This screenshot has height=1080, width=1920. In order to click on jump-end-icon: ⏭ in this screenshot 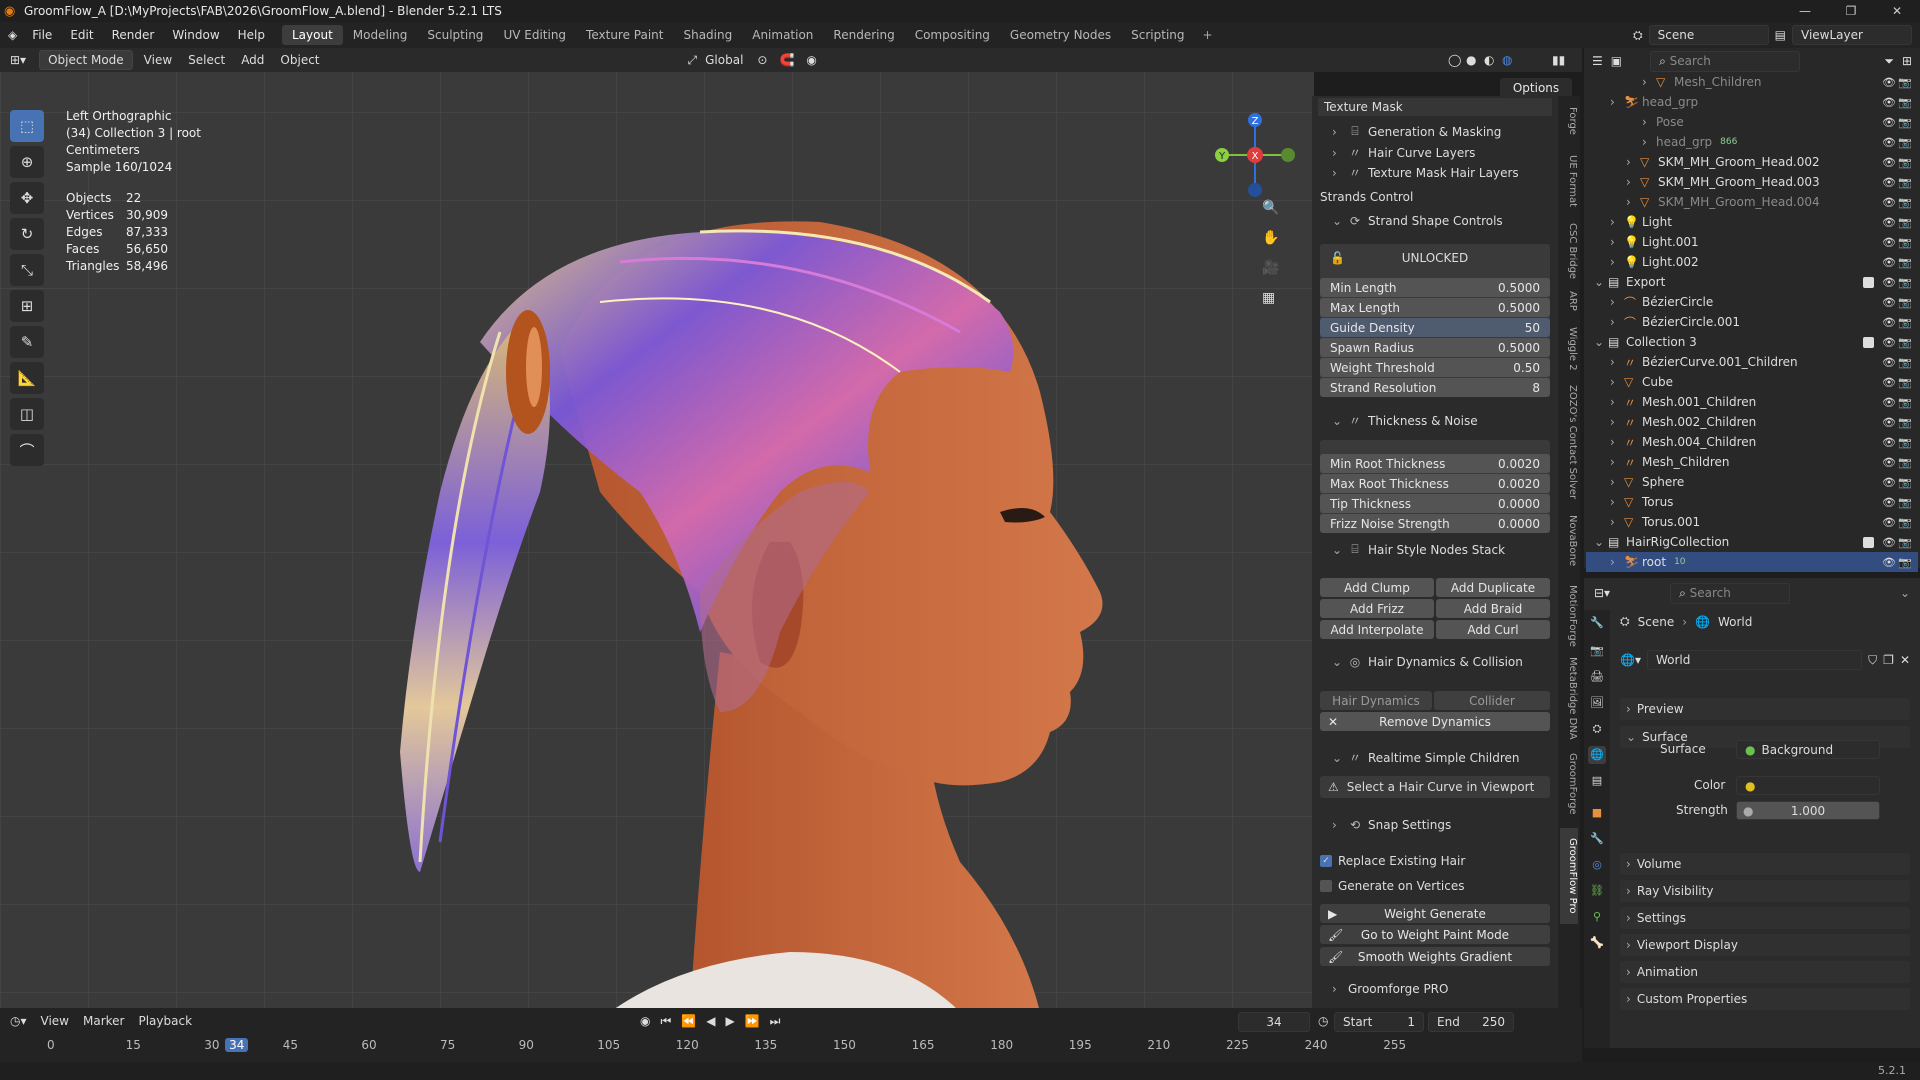, I will do `click(775, 1021)`.